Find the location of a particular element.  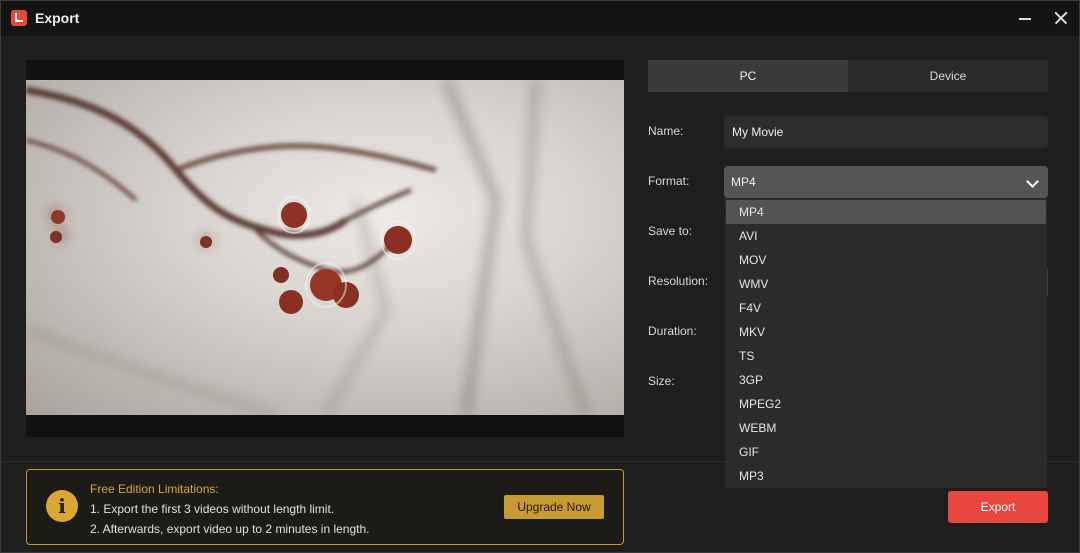

resolution-label: Resolution: is located at coordinates (678, 281).